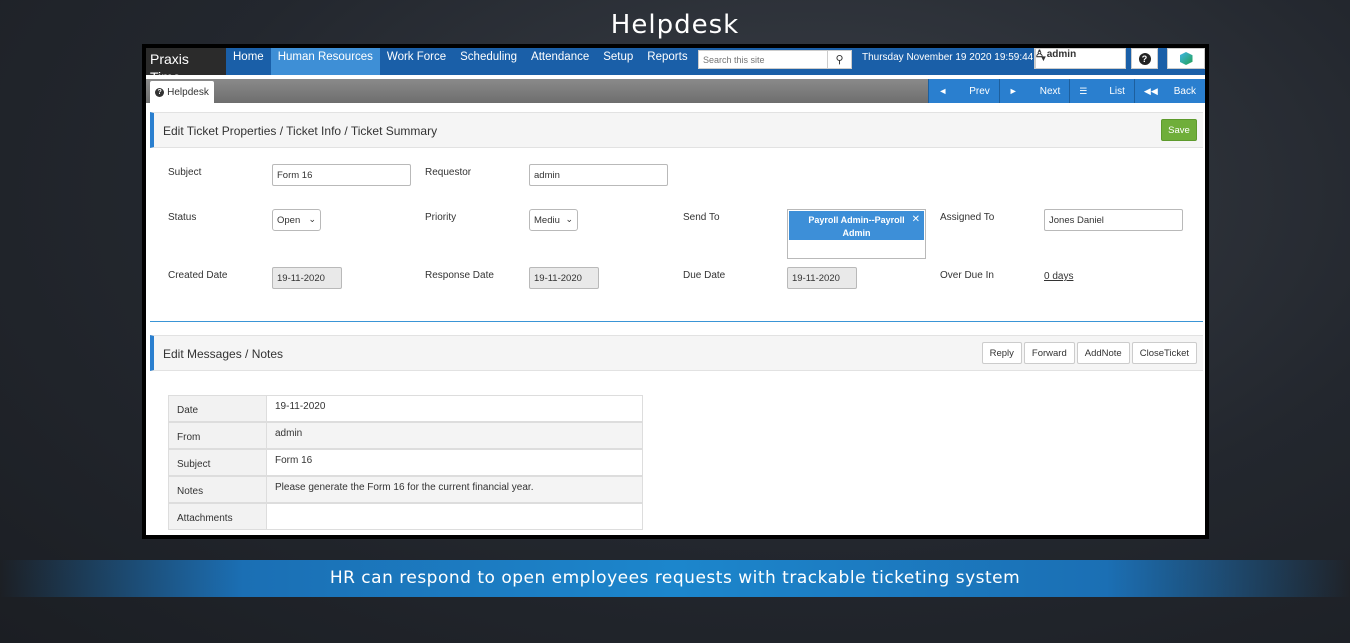 The width and height of the screenshot is (1350, 643). What do you see at coordinates (416, 61) in the screenshot?
I see `nav-work-force: Work Force` at bounding box center [416, 61].